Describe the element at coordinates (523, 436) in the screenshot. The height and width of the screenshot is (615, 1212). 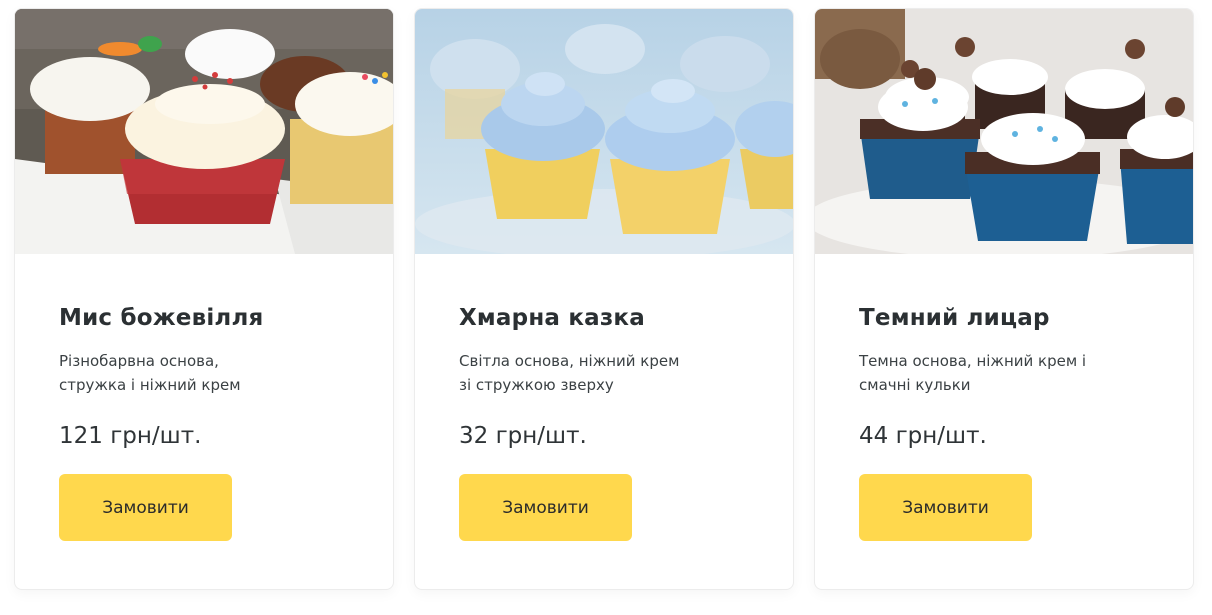
I see `product-price: 32 грн/шт.` at that location.